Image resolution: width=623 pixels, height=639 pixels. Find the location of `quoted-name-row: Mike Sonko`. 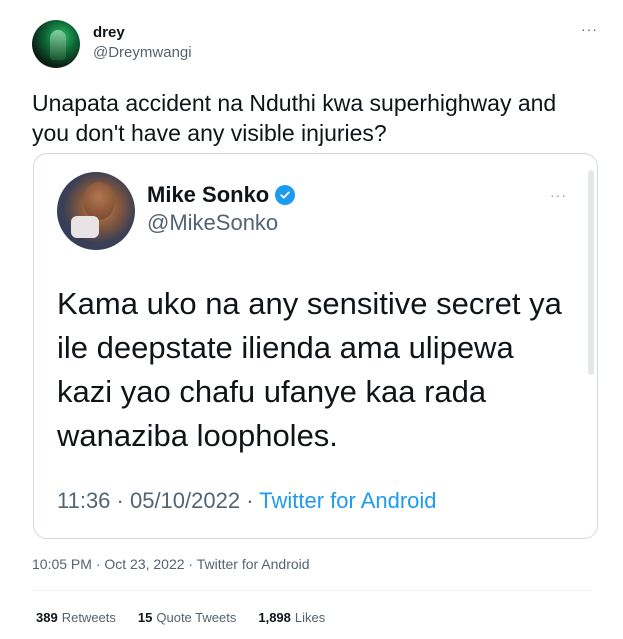

quoted-name-row: Mike Sonko is located at coordinates (221, 195).